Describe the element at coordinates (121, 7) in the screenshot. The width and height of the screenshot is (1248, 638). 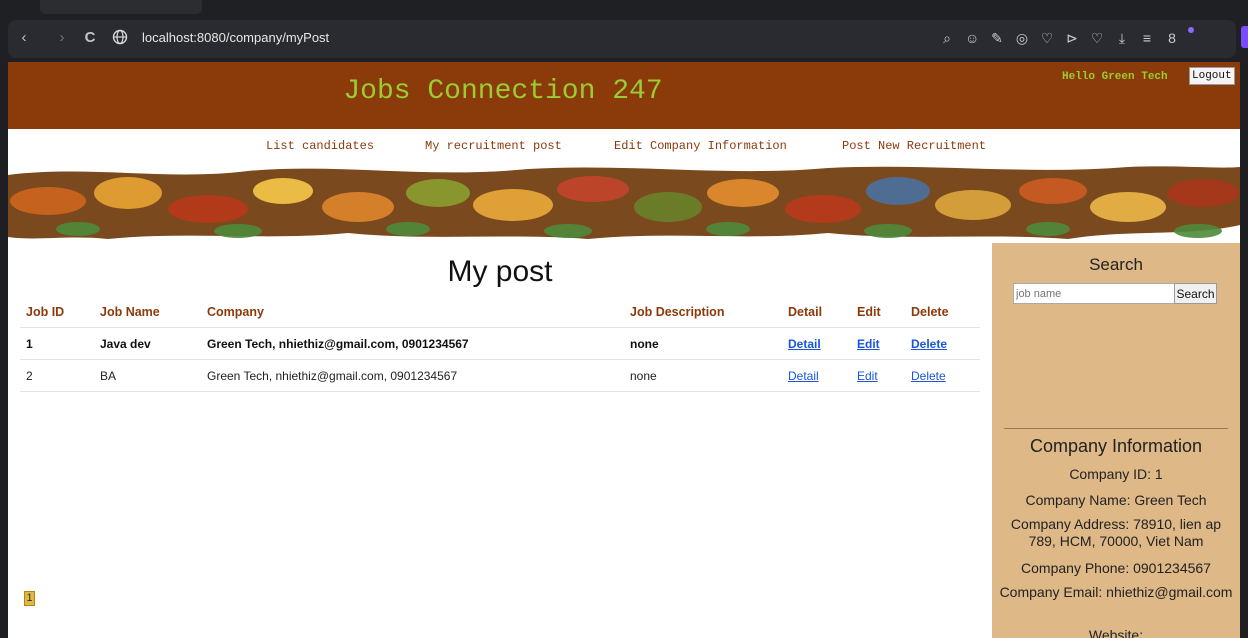
I see `browser-tab` at that location.